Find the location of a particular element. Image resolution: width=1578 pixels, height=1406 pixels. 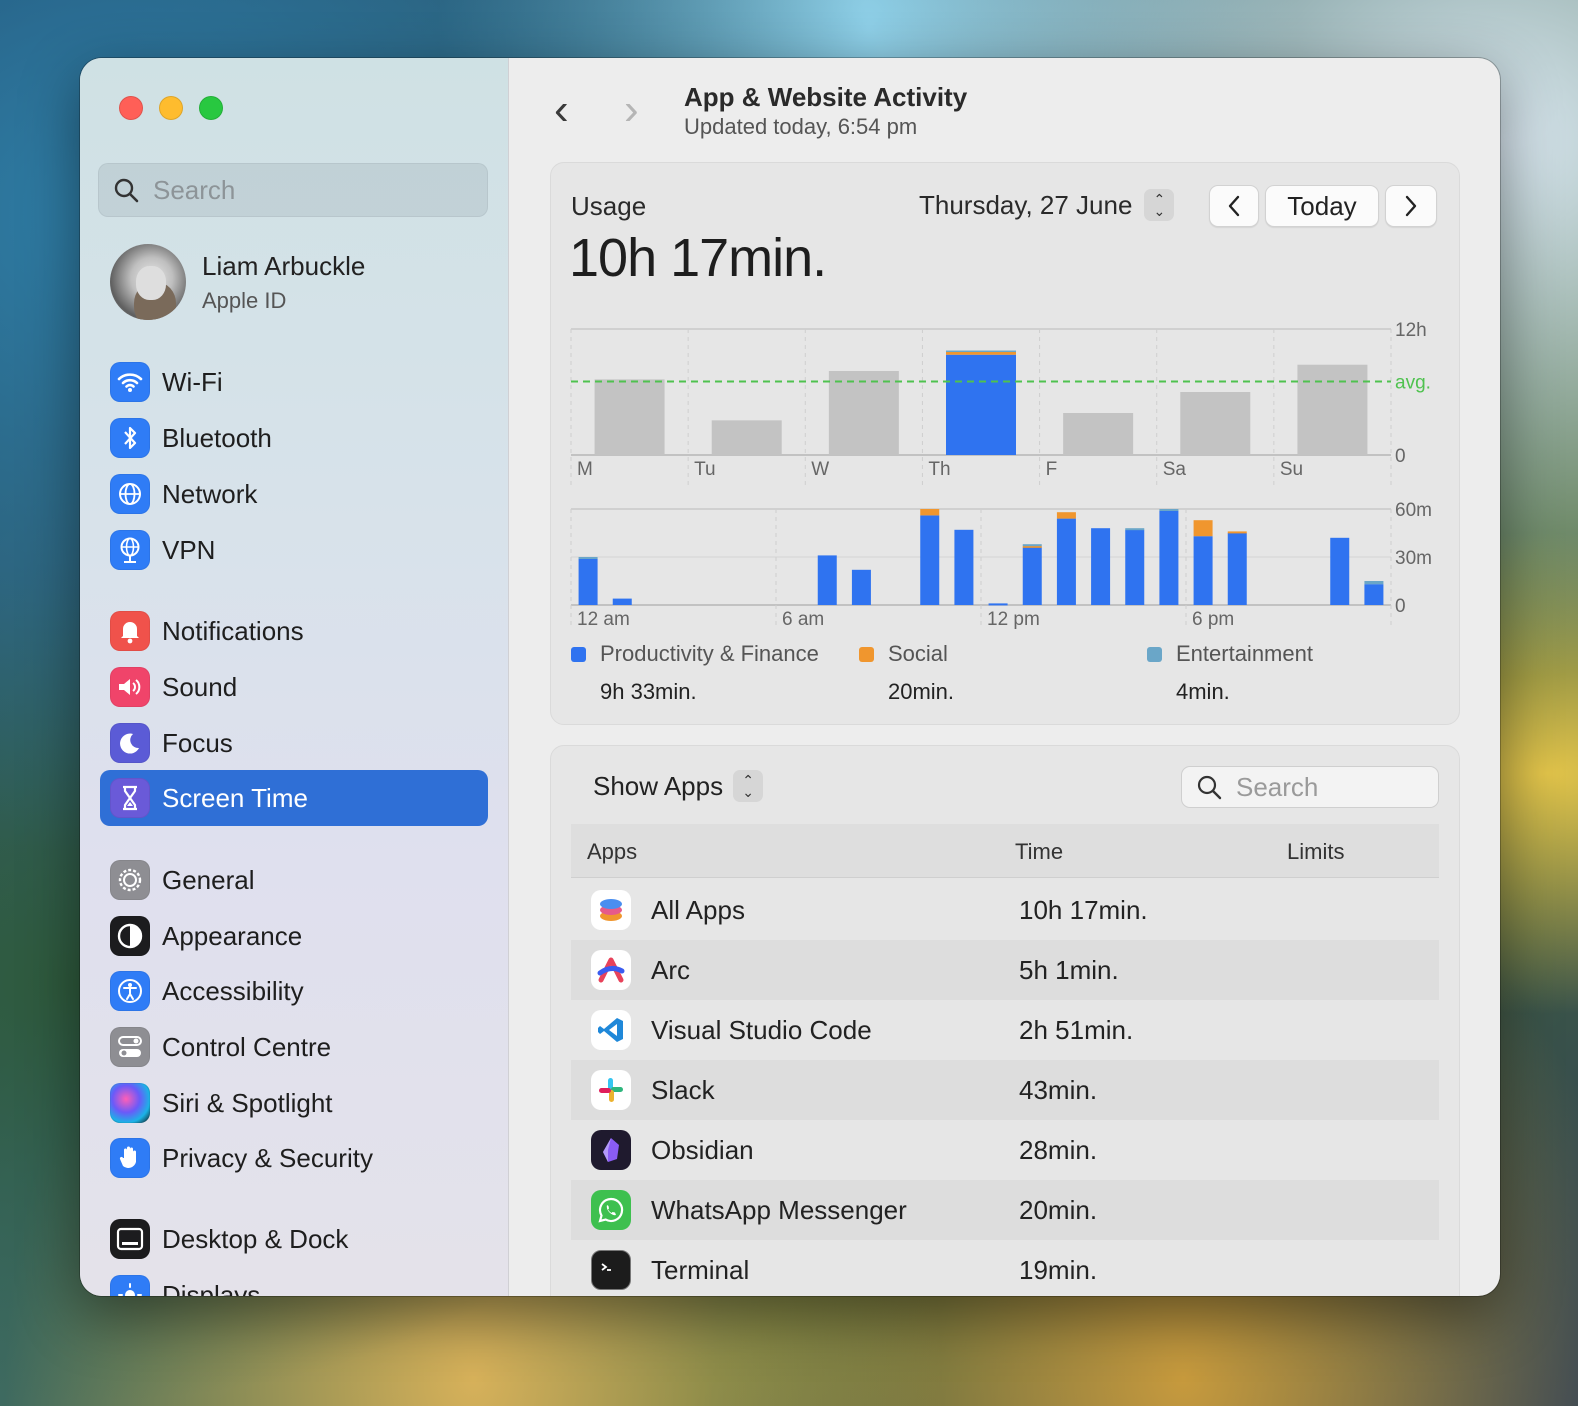

legend-productivity: Productivity & Finance 9h 33min. is located at coordinates (695, 673).